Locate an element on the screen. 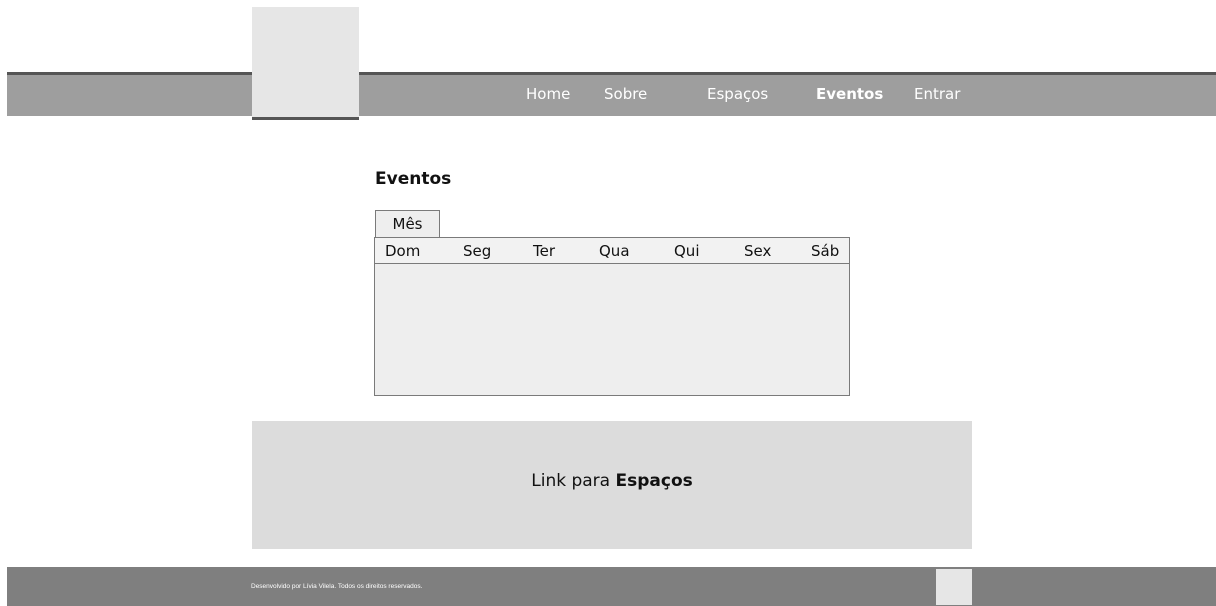 Image resolution: width=1216 pixels, height=606 pixels. link-prefix: Link para is located at coordinates (573, 481).